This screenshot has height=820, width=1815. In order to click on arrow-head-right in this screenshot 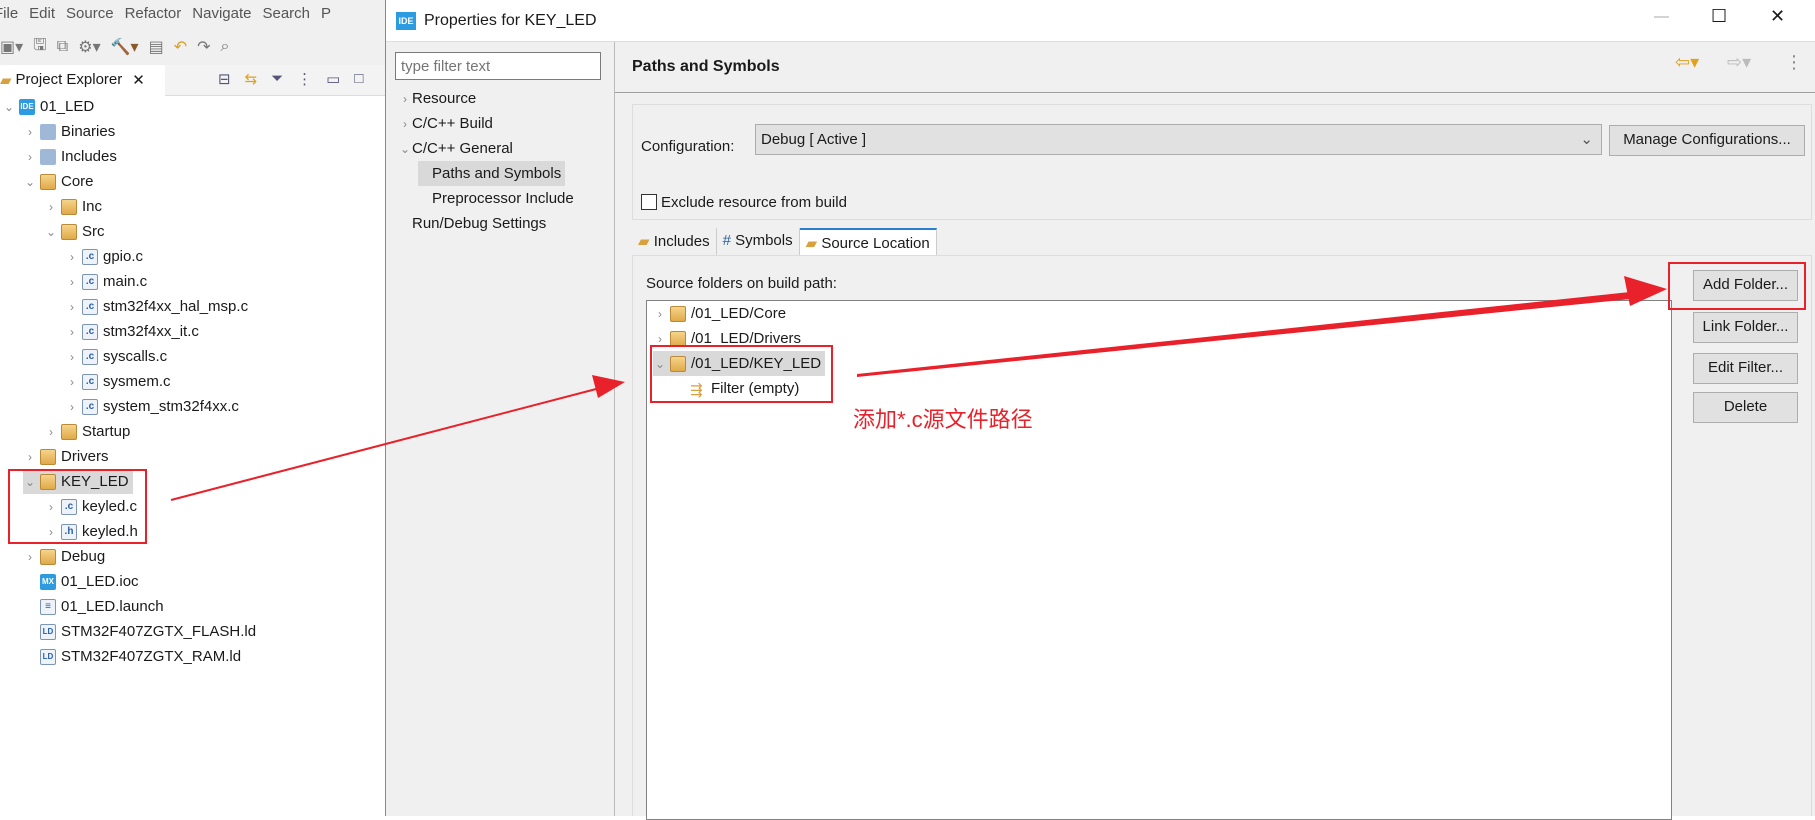, I will do `click(1645, 291)`.